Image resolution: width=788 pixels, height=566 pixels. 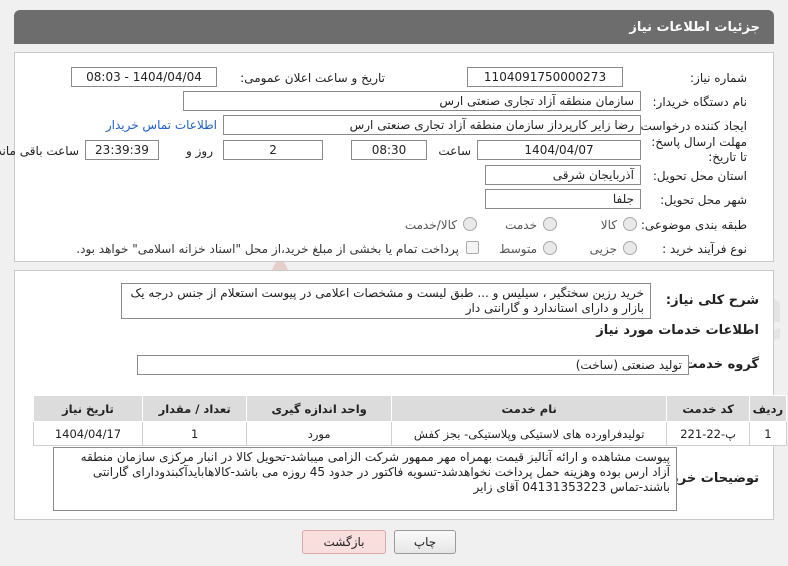 I want to click on cell-unit: مورد, so click(x=319, y=433).